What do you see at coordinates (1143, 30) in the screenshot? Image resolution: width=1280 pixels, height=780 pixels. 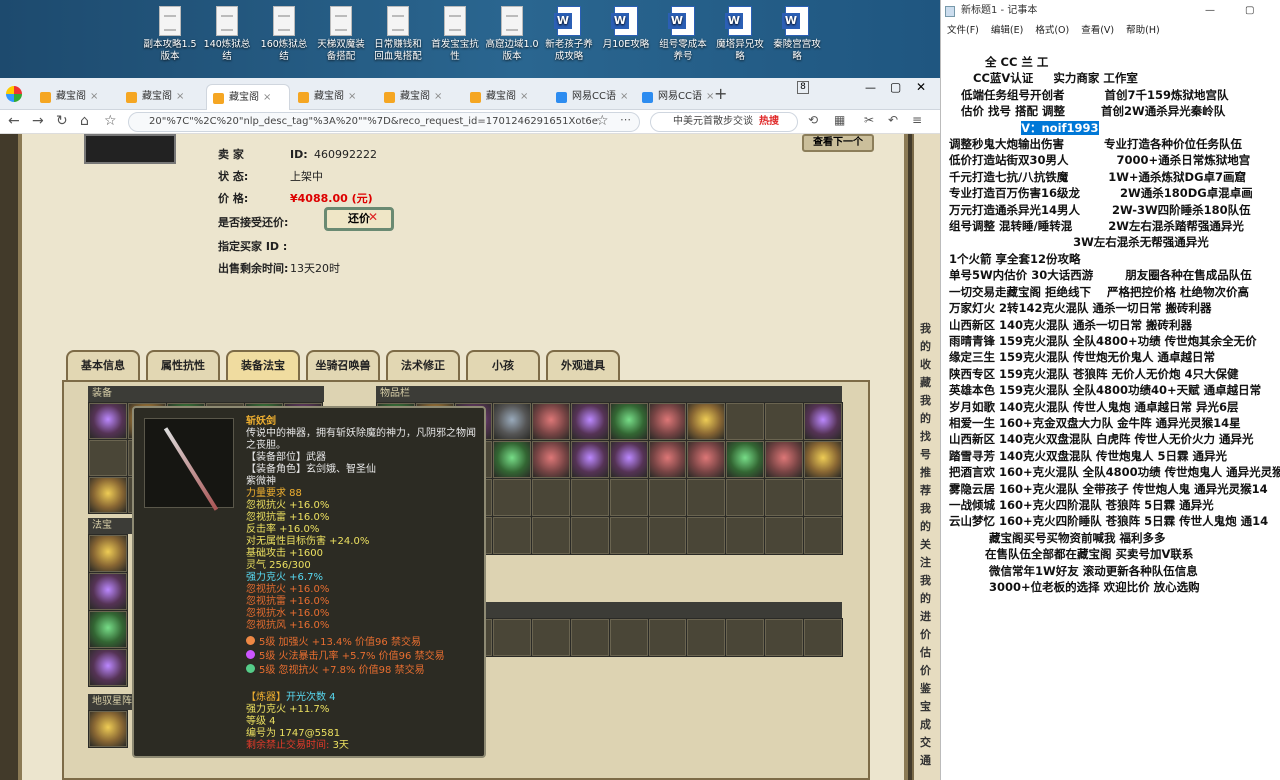 I see `notepad-menu-item: 帮助(H)` at bounding box center [1143, 30].